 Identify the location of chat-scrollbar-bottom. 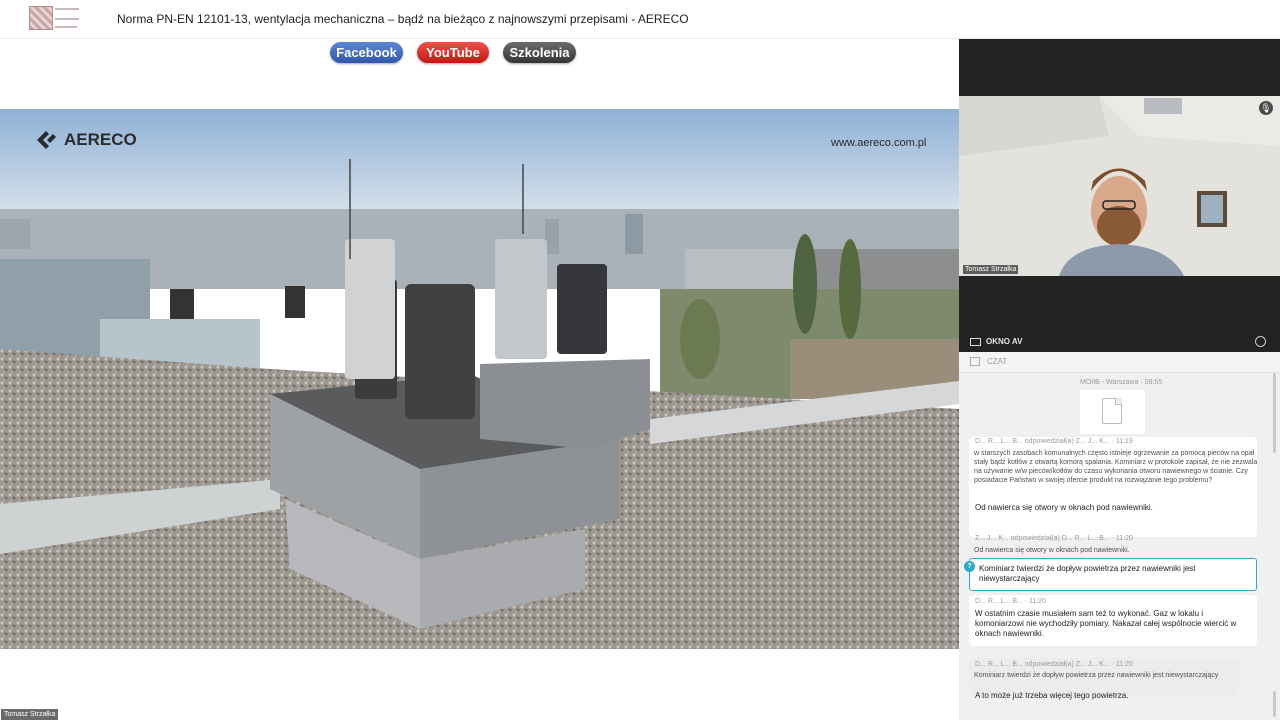
(1274, 704).